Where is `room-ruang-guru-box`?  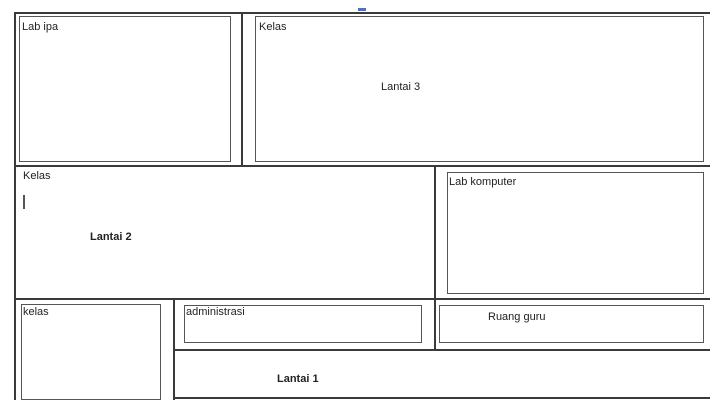 room-ruang-guru-box is located at coordinates (571, 324).